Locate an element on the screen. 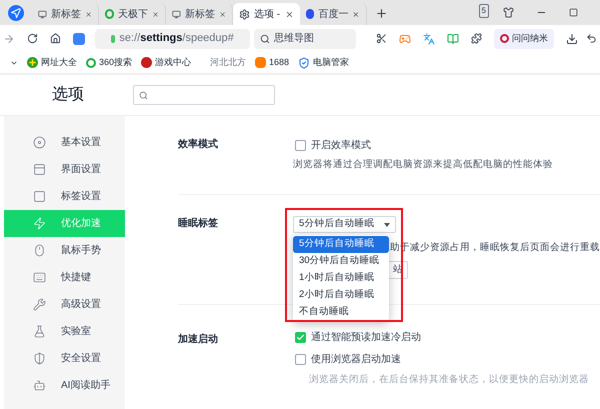 The image size is (600, 409). address-text: se://settings/speedup# is located at coordinates (176, 38).